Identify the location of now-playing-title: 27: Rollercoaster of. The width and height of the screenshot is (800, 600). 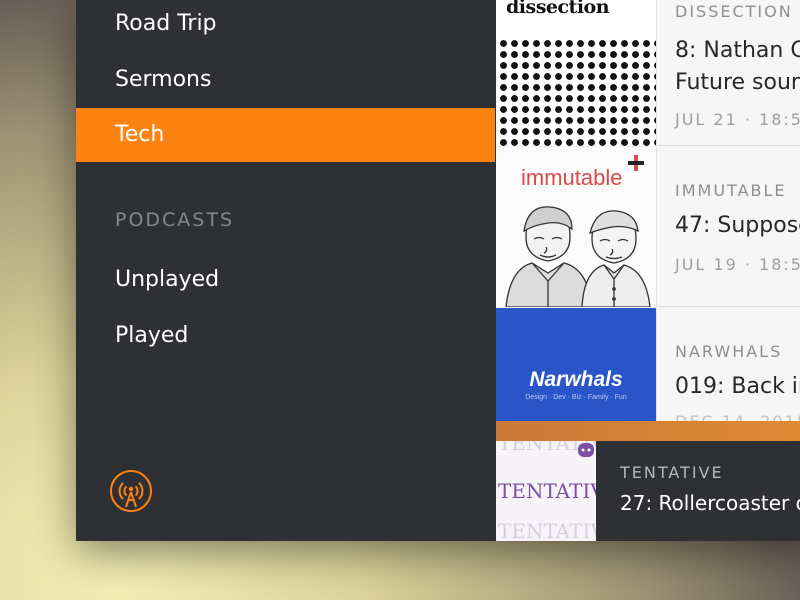
(710, 503).